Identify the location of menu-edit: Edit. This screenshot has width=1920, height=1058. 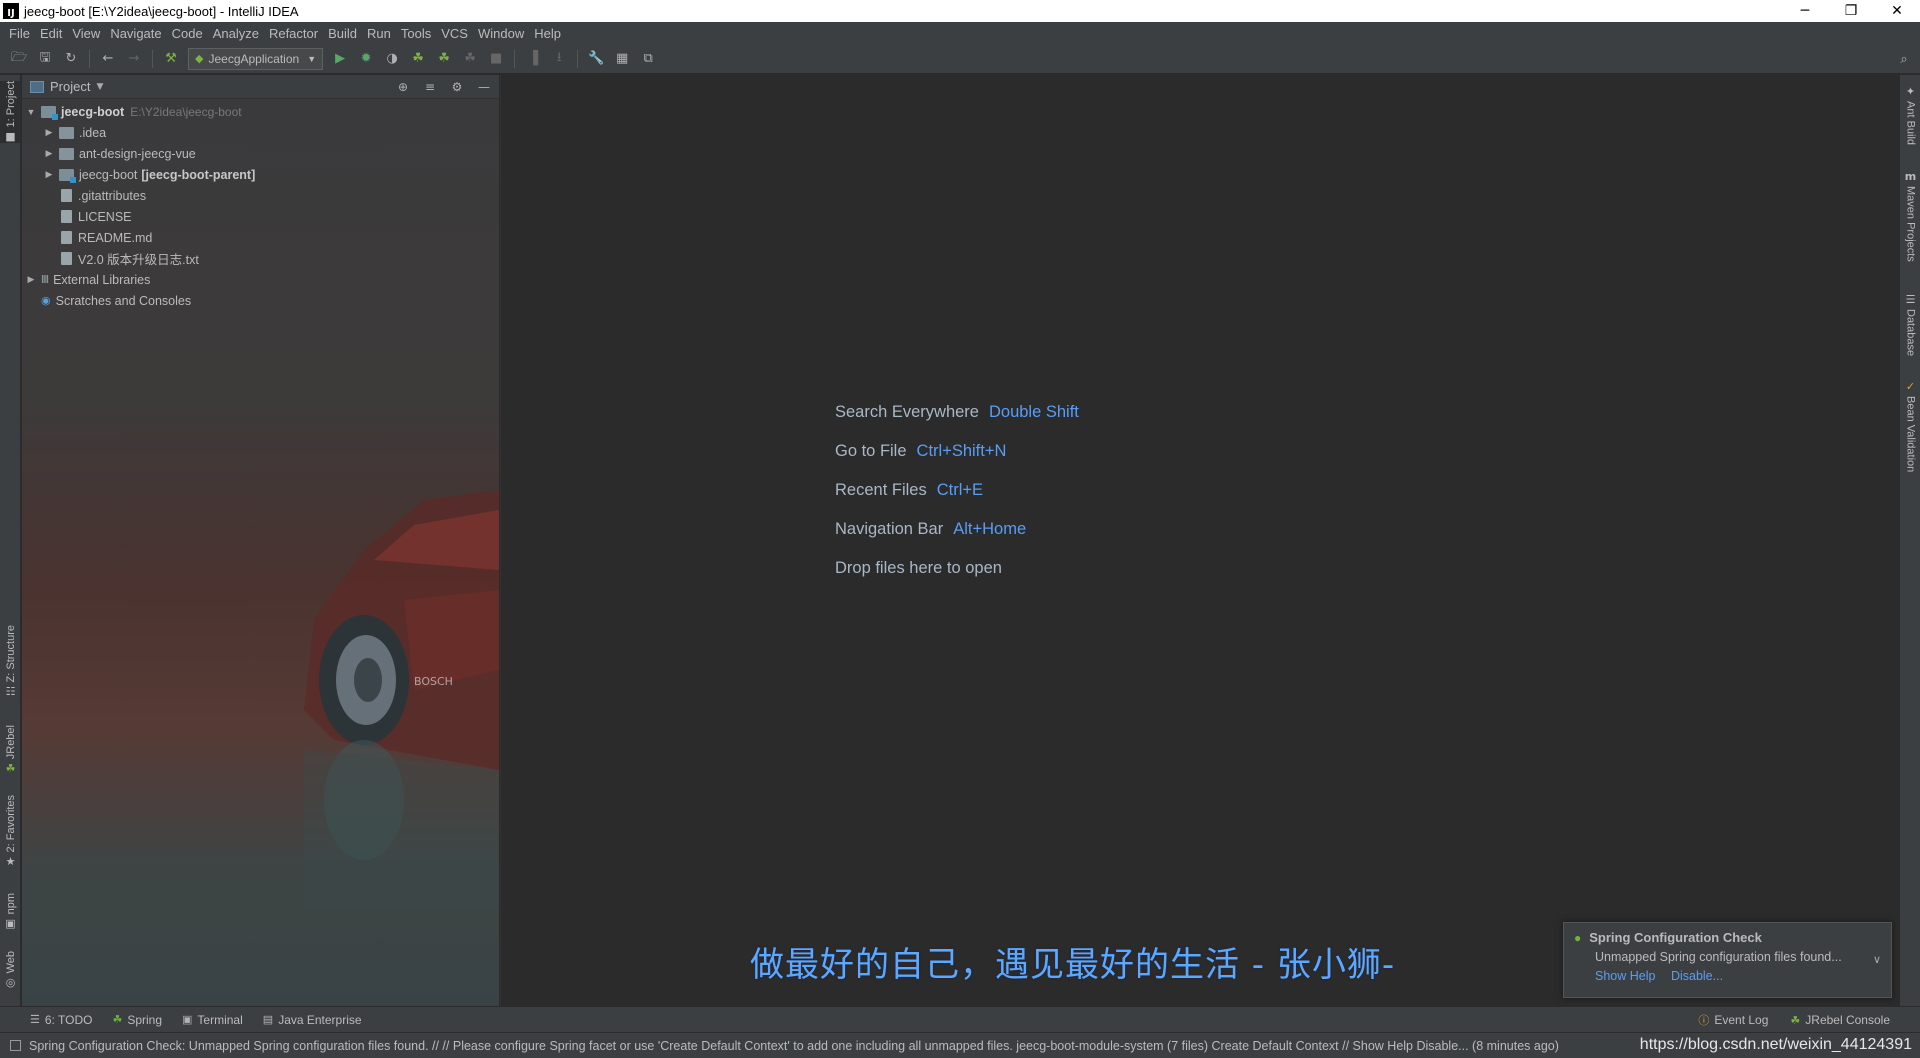
(51, 33).